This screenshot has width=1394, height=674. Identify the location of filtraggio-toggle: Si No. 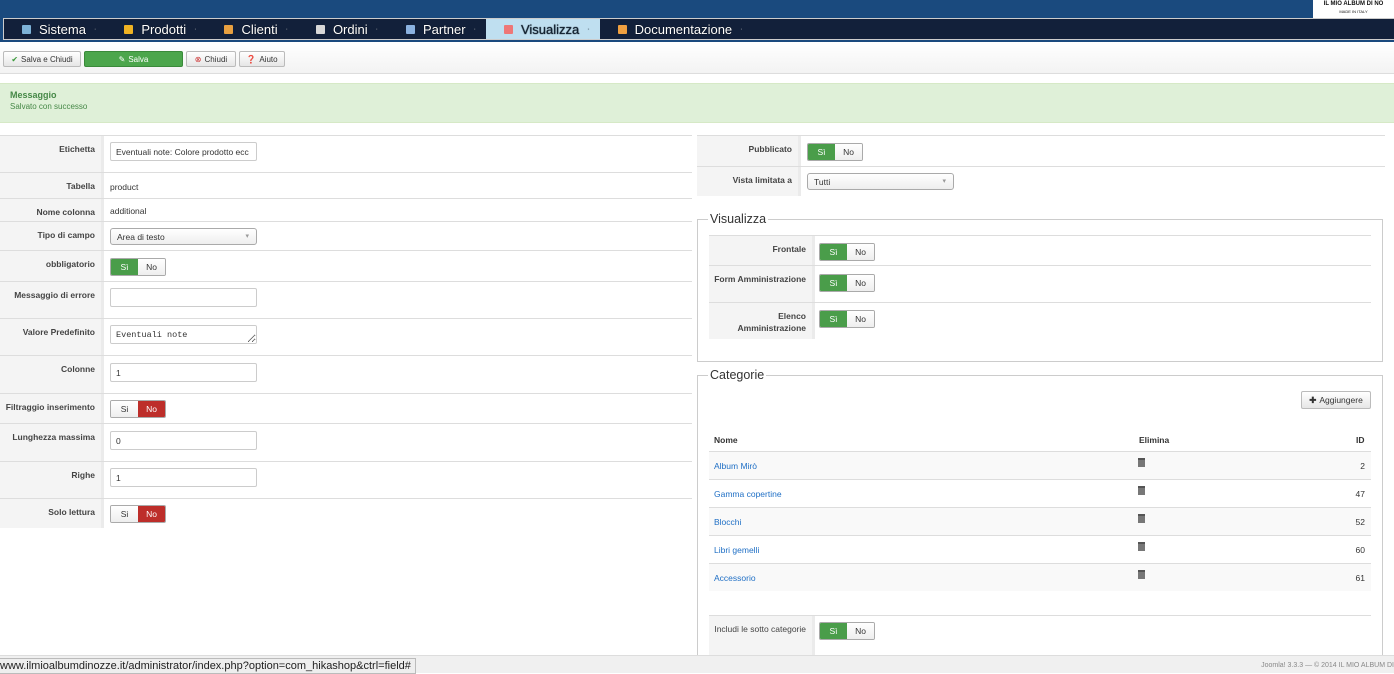
(138, 409).